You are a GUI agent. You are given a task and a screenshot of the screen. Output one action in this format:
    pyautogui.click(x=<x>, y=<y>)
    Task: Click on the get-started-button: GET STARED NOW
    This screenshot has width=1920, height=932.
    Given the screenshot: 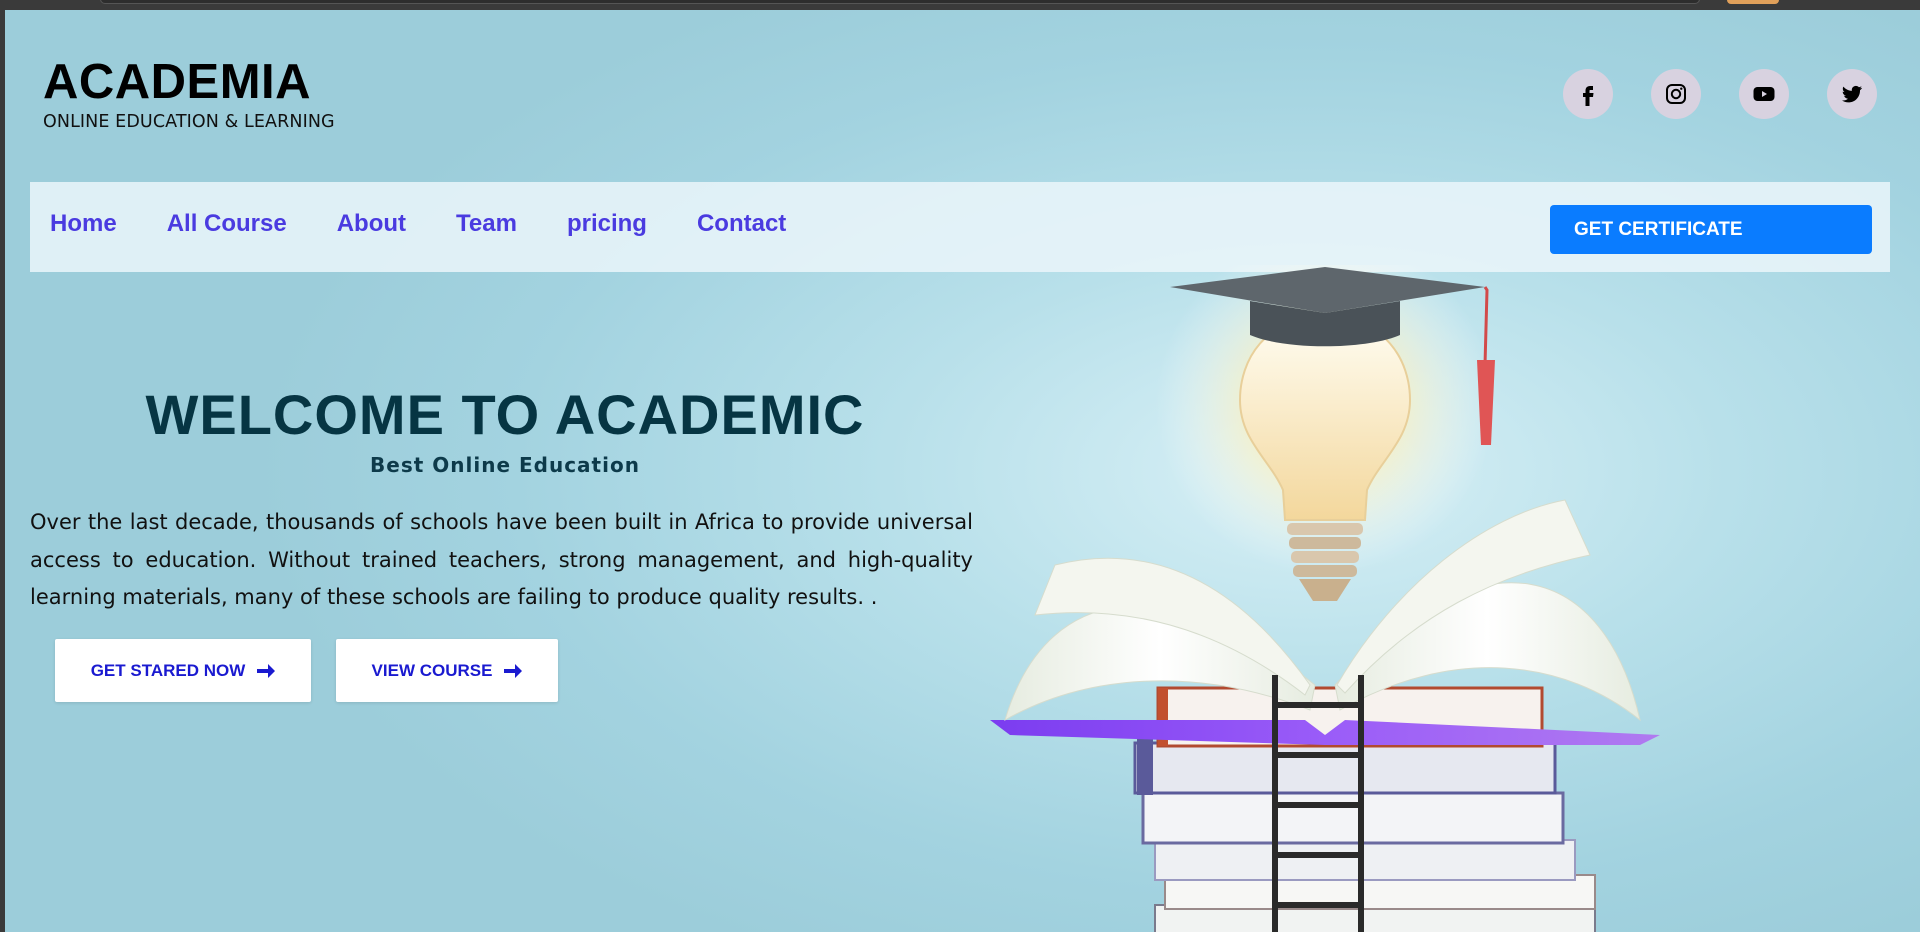 What is the action you would take?
    pyautogui.click(x=183, y=670)
    